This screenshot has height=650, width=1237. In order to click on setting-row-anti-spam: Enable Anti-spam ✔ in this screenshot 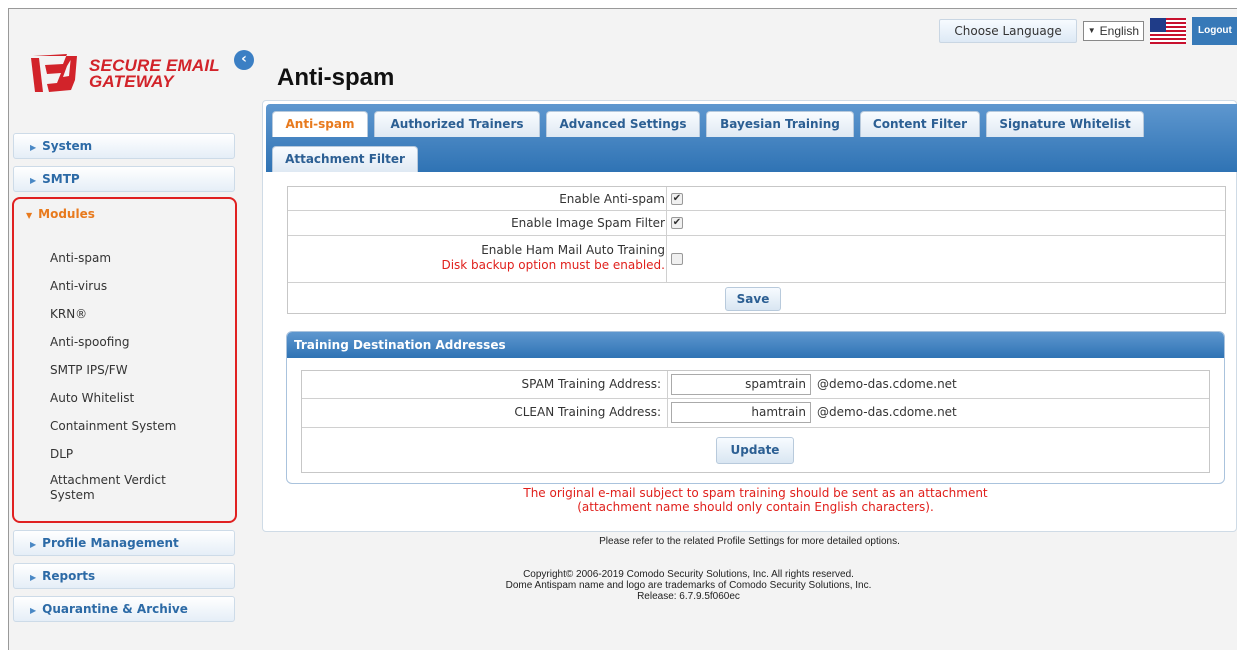, I will do `click(756, 199)`.